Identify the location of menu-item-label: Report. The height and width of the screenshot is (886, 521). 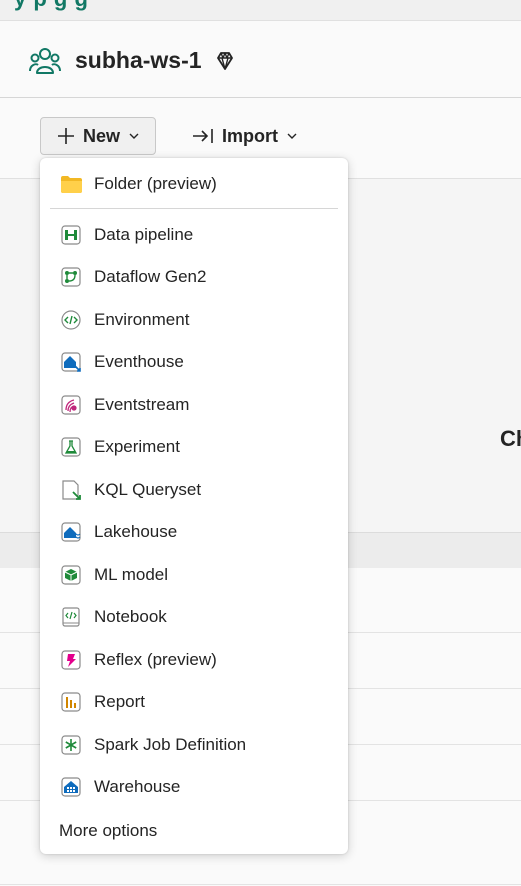
(120, 701).